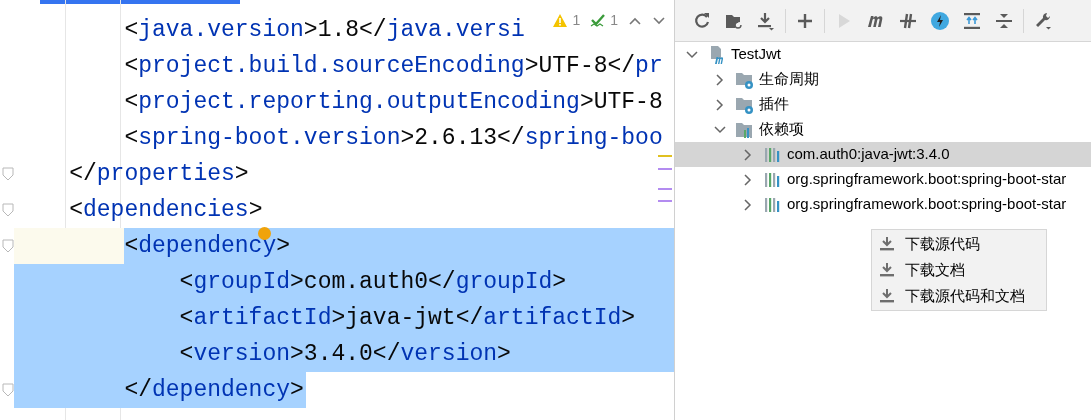 The image size is (1091, 420). What do you see at coordinates (972, 20) in the screenshot?
I see `expand-all-icon` at bounding box center [972, 20].